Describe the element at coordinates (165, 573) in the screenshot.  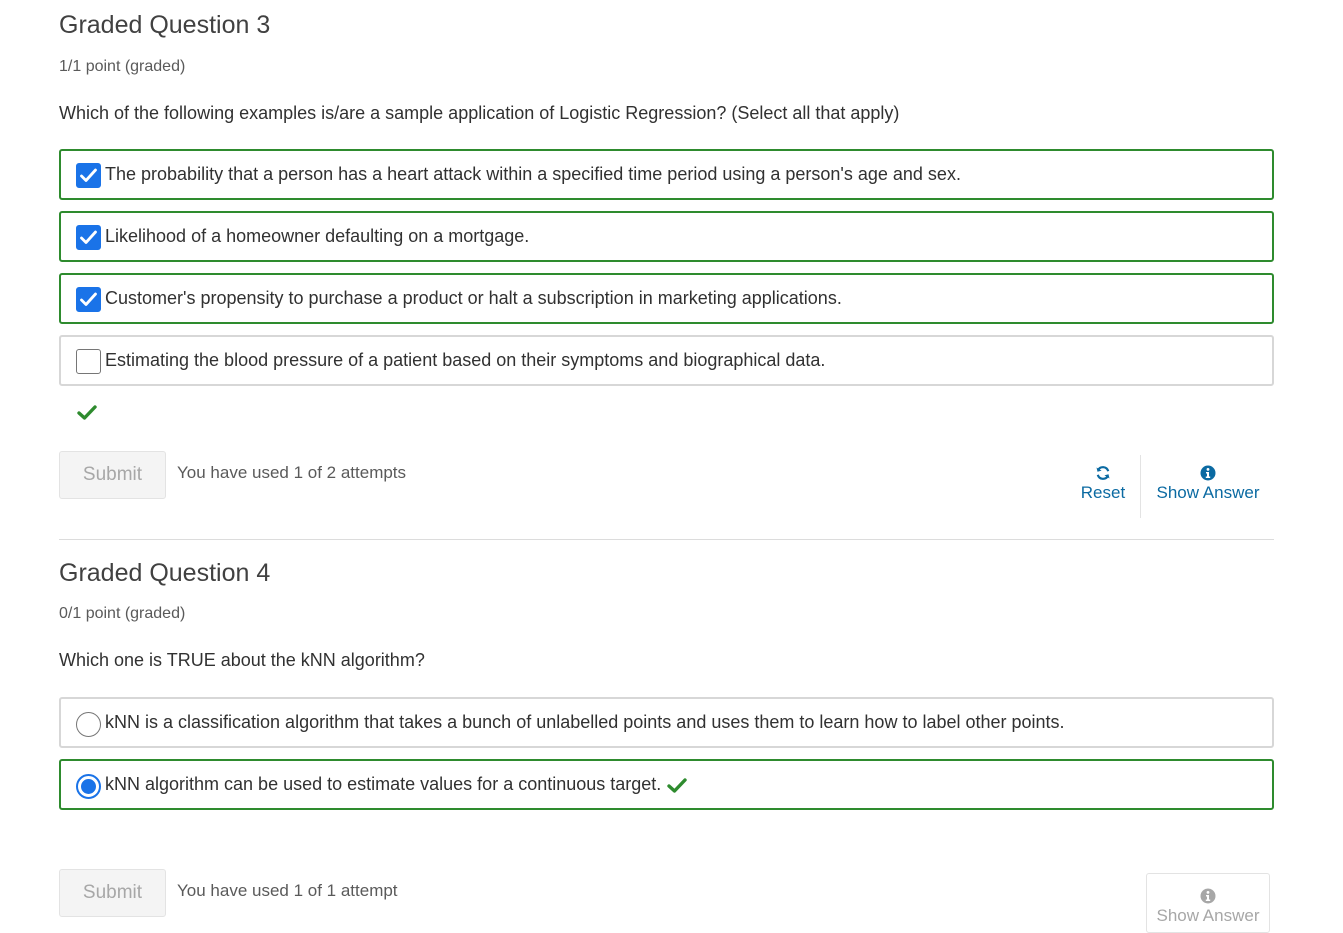
I see `question-title: Graded Question 4` at that location.